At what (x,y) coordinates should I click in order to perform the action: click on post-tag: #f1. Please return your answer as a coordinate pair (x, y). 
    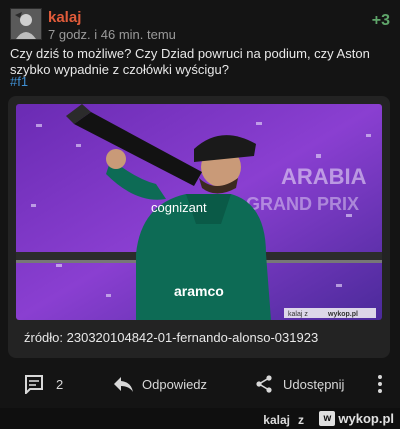
    Looking at the image, I should click on (19, 81).